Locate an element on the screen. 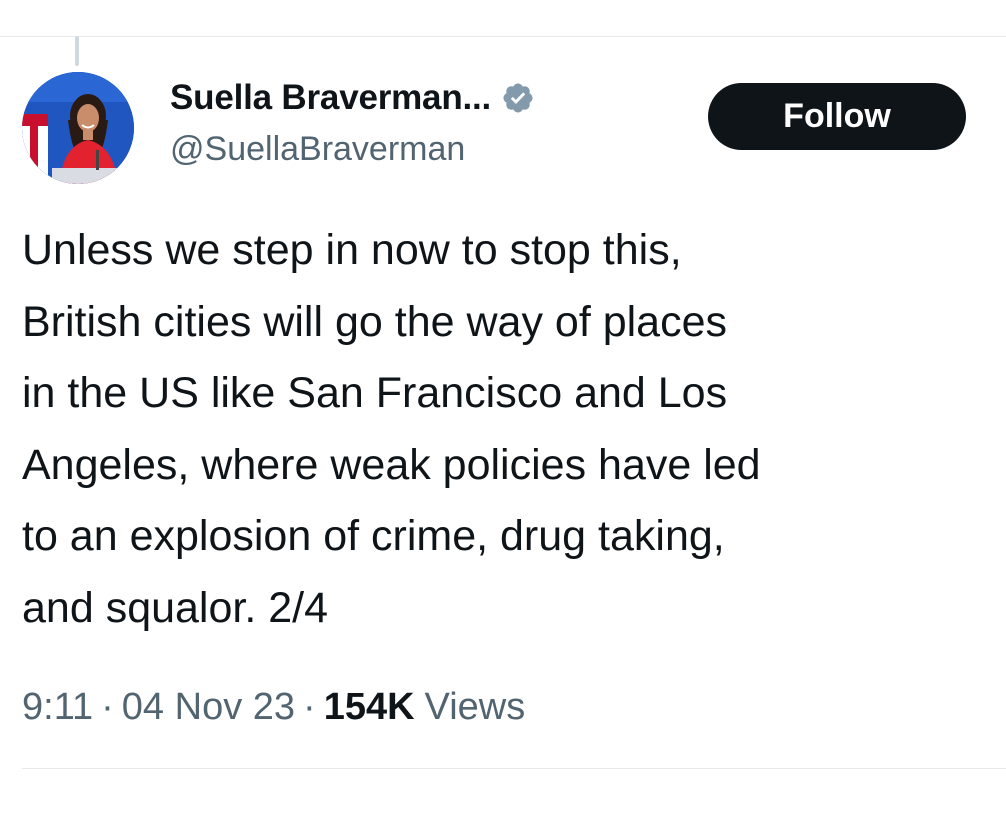 Image resolution: width=1006 pixels, height=815 pixels. tweet-date: 04 Nov 23 is located at coordinates (208, 707).